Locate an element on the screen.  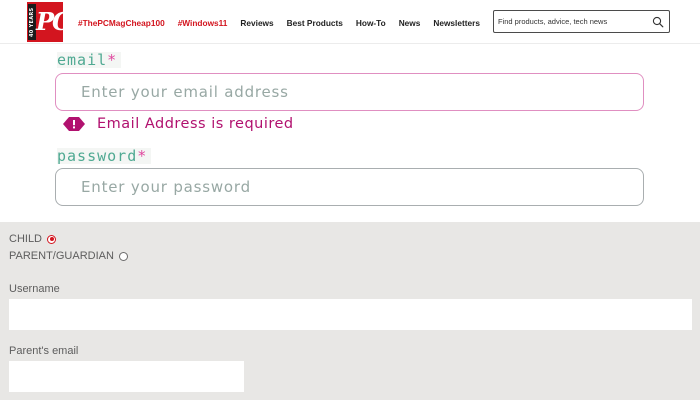
nav-item-newsletters: Newsletters is located at coordinates (456, 23).